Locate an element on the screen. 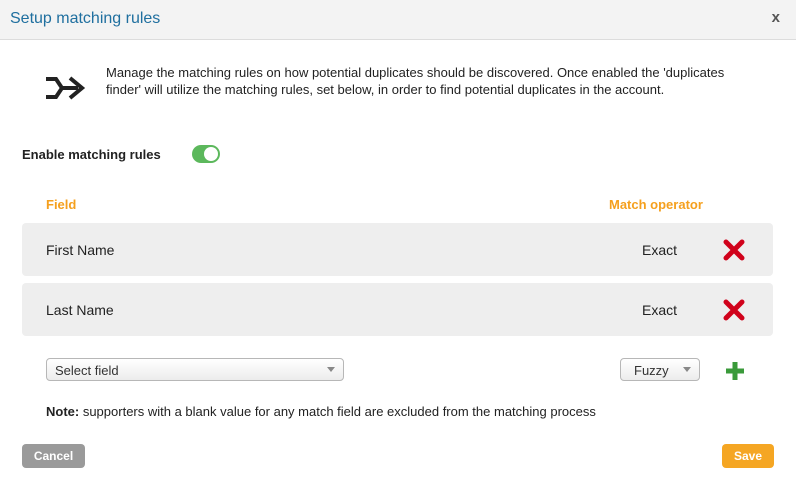  dialog-header: Setup matching rules x is located at coordinates (398, 20).